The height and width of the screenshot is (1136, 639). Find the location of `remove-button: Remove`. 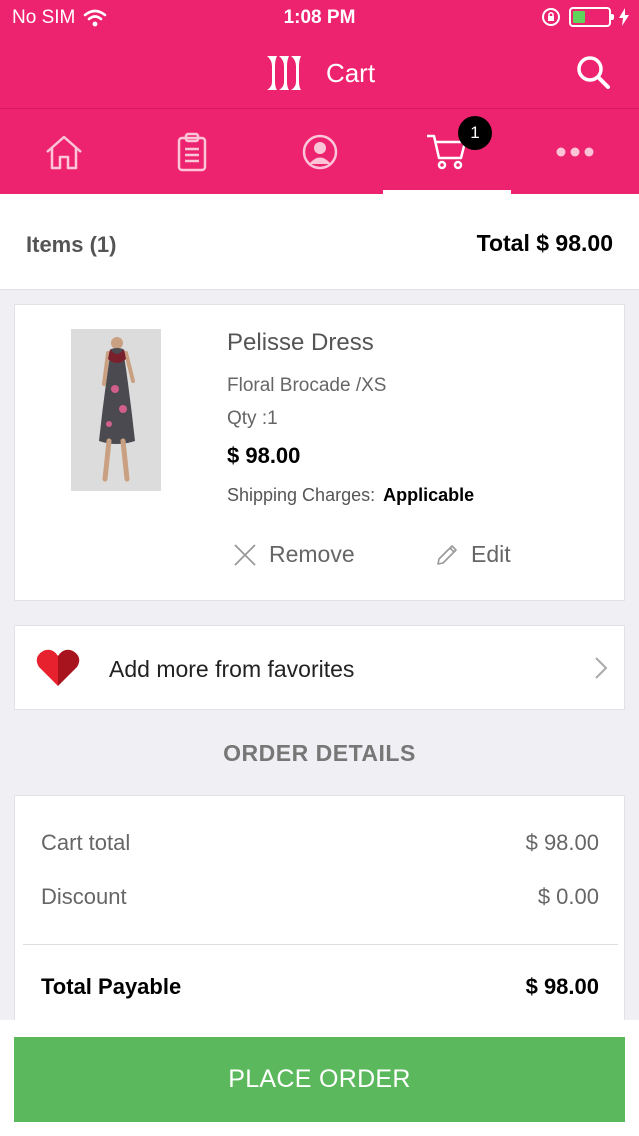

remove-button: Remove is located at coordinates (294, 554).